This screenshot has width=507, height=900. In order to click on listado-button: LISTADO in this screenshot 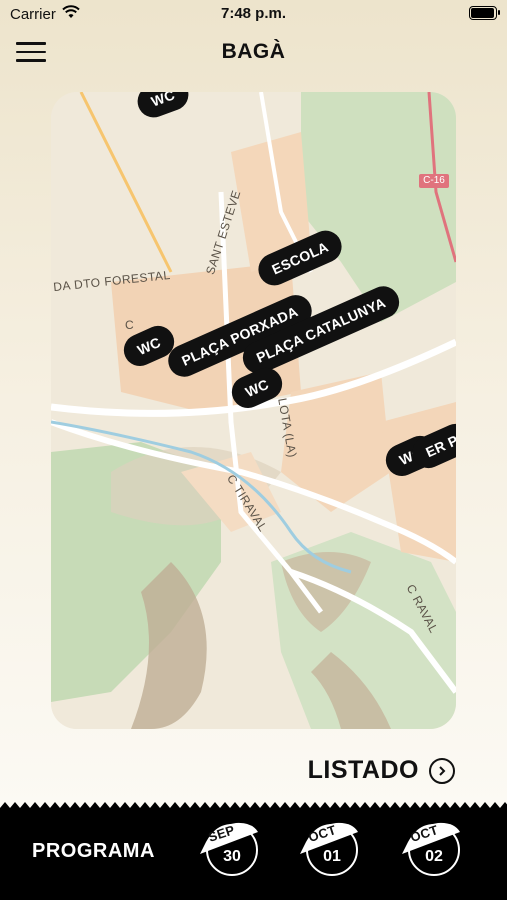, I will do `click(381, 770)`.